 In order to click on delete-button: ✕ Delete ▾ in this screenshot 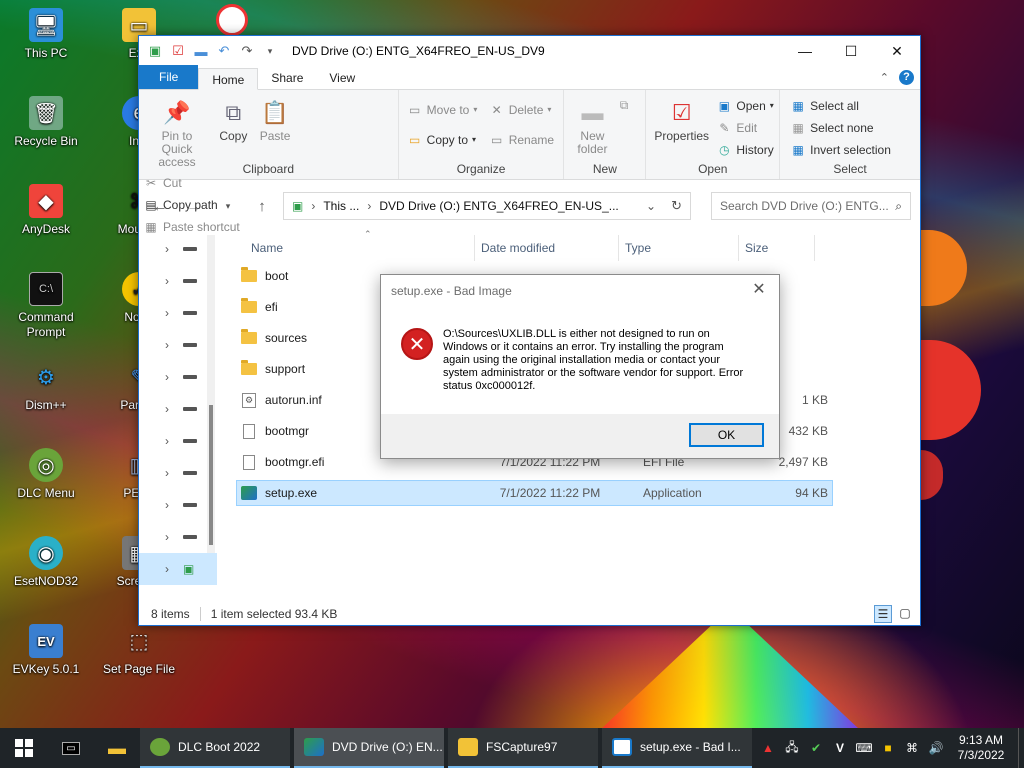, I will do `click(521, 109)`.